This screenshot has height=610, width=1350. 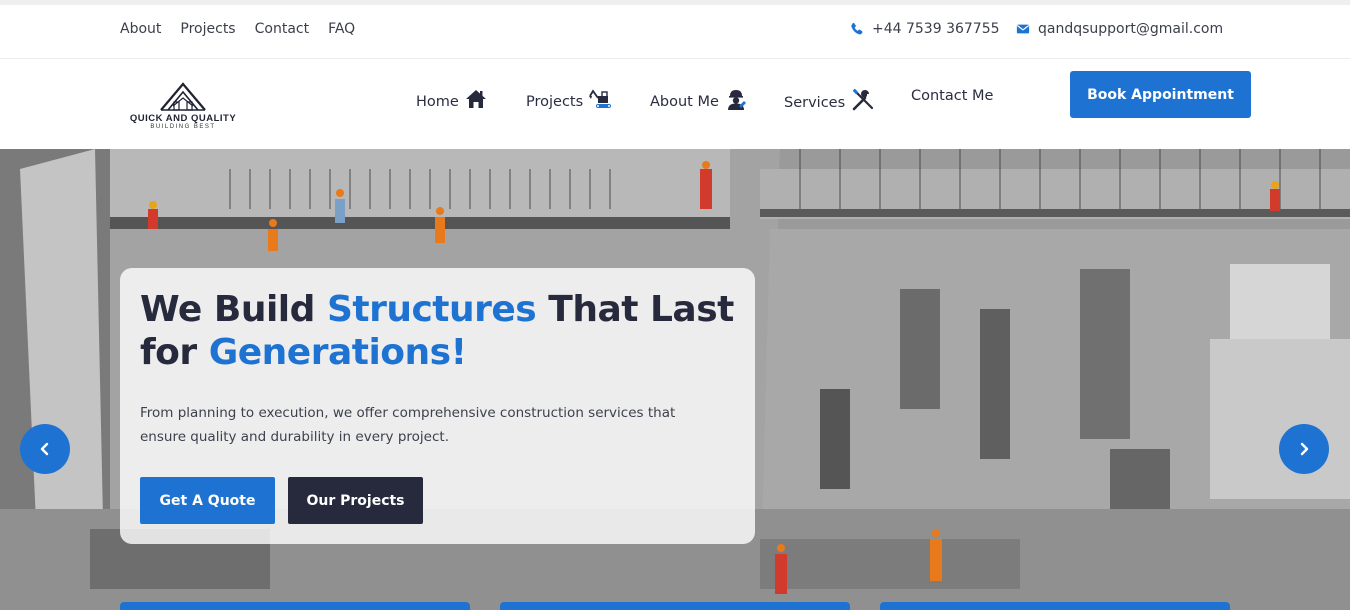 I want to click on worker-icon, so click(x=736, y=100).